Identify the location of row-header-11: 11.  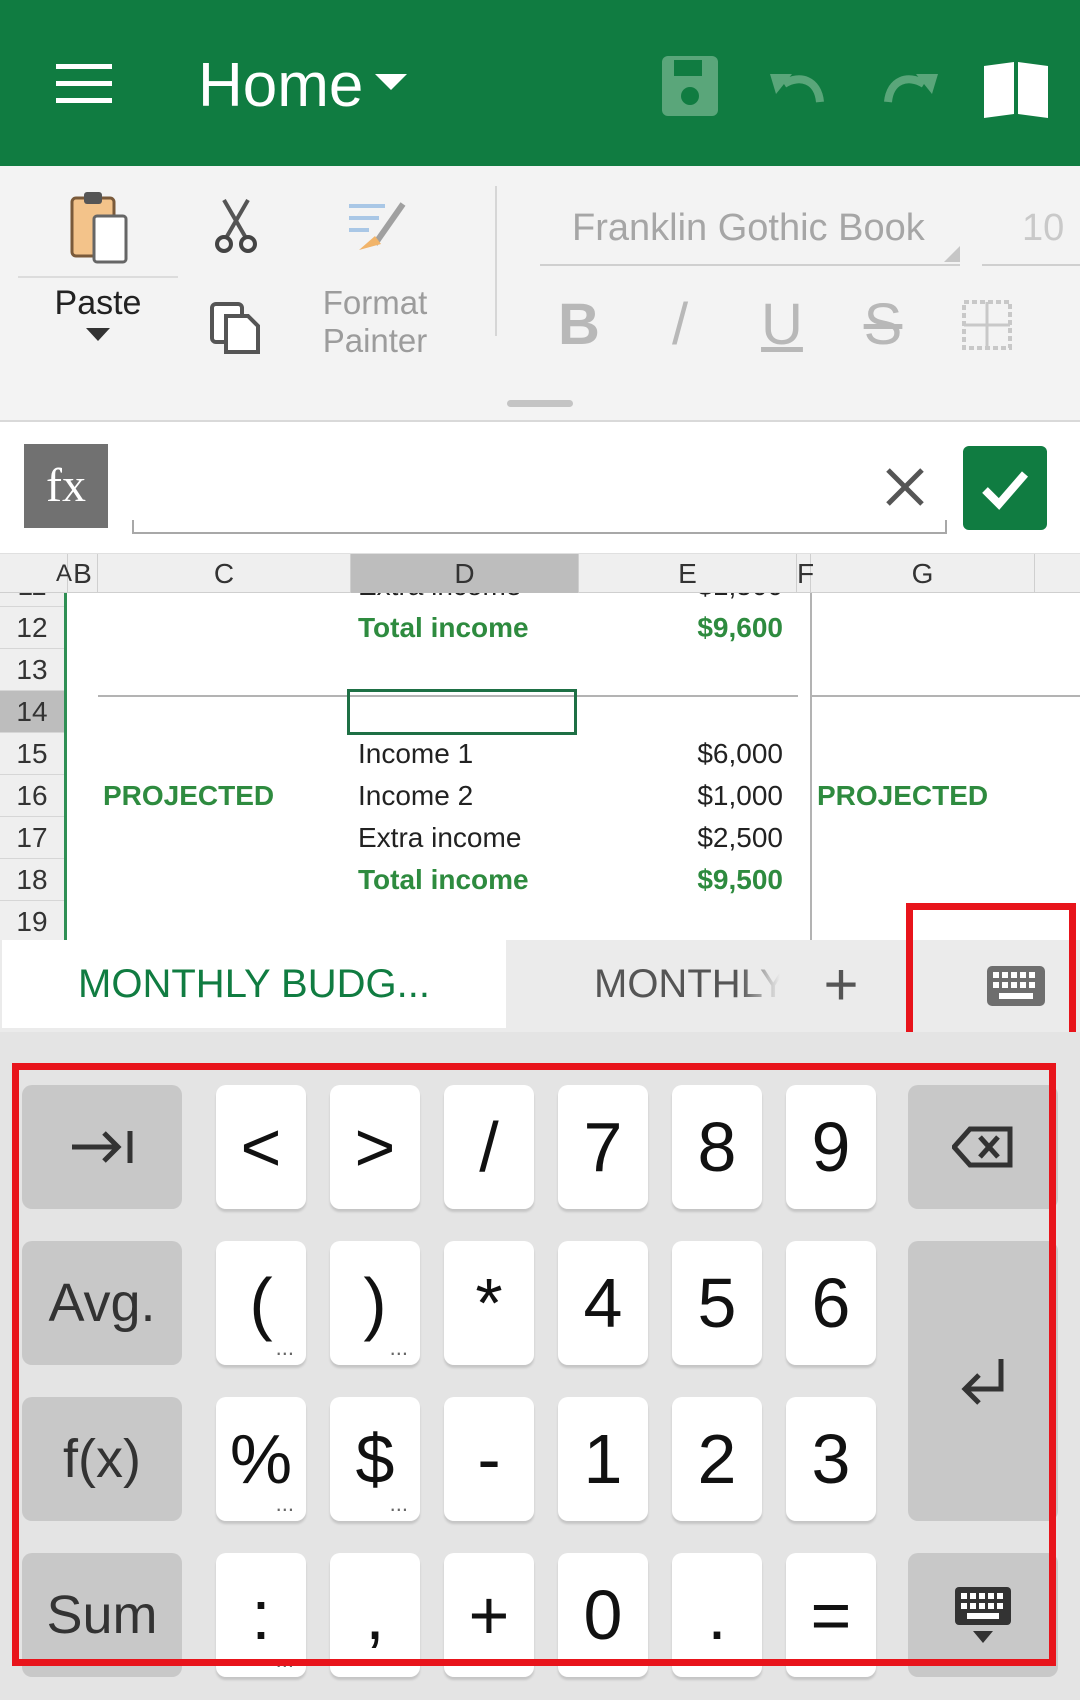
(32, 600).